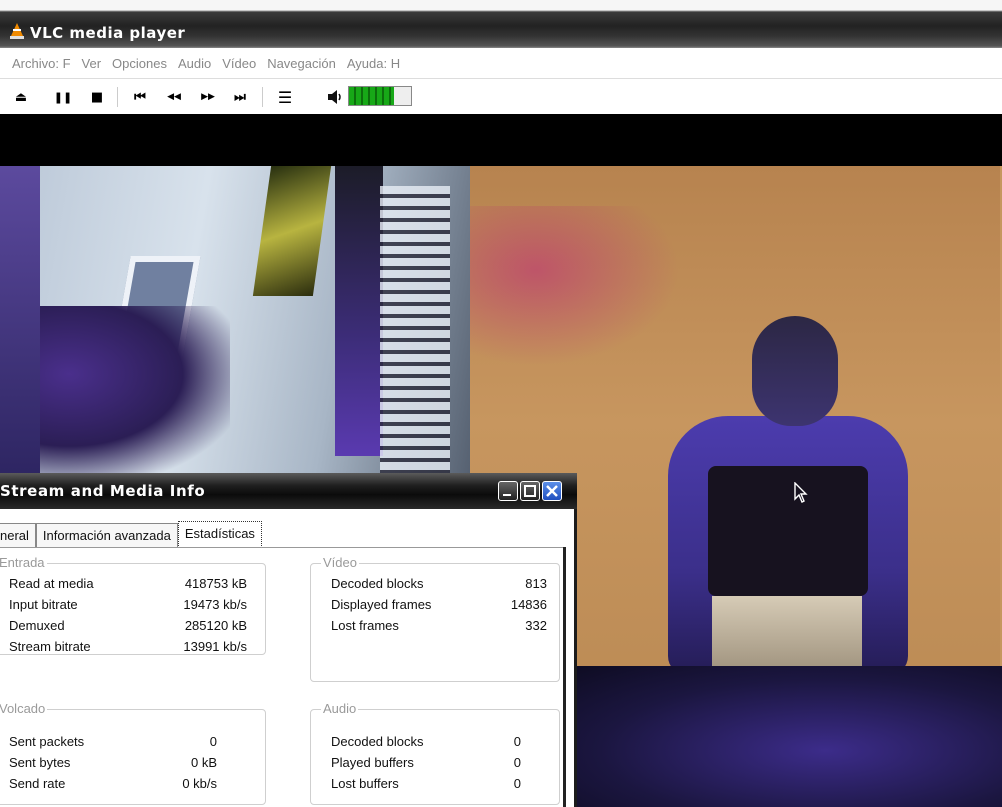  What do you see at coordinates (365, 783) in the screenshot?
I see `stat-label: Lost buffers` at bounding box center [365, 783].